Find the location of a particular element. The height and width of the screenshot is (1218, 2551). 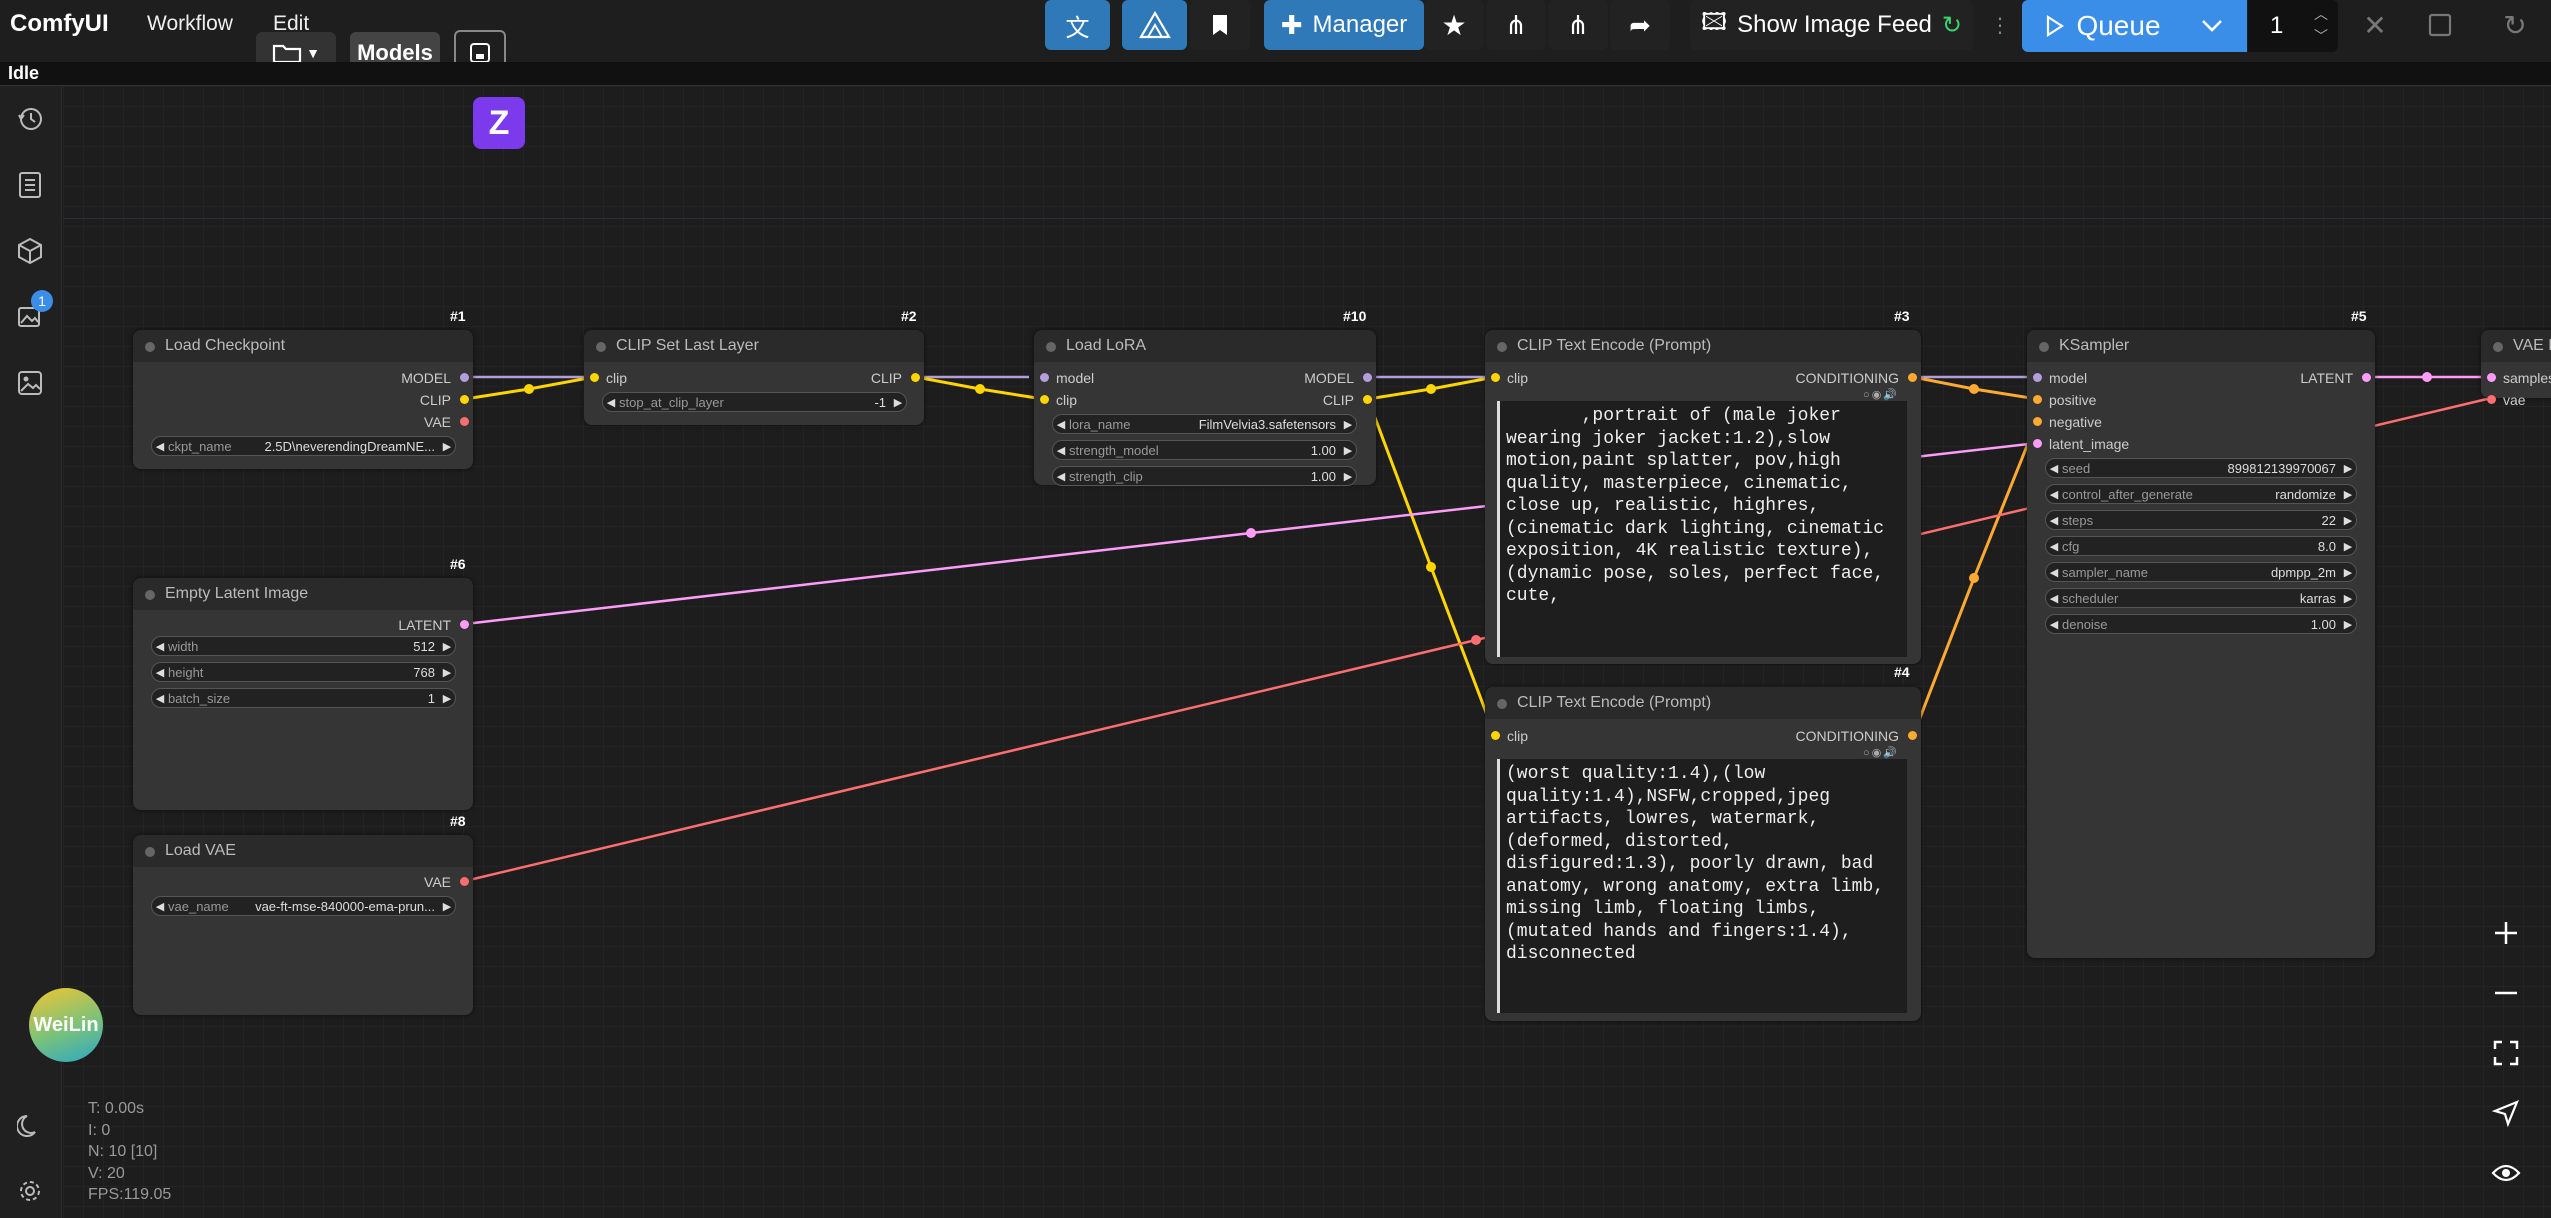

share-button: ➦ is located at coordinates (1640, 25).